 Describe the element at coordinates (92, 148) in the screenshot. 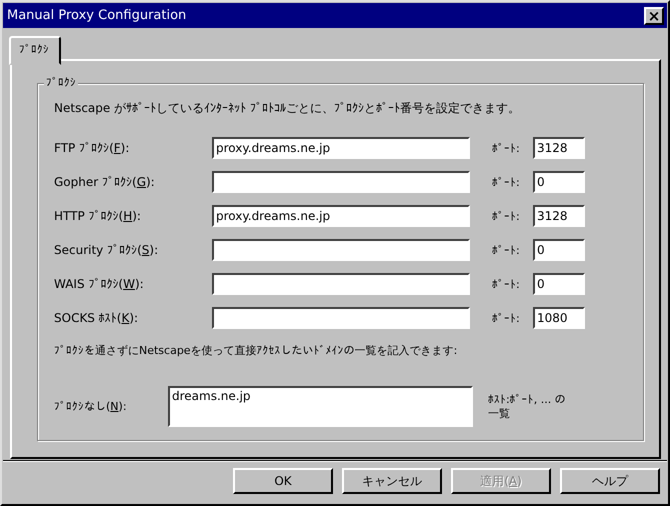

I see `field-label: FTP ﾌﾟﾛｸｼ(F):` at that location.